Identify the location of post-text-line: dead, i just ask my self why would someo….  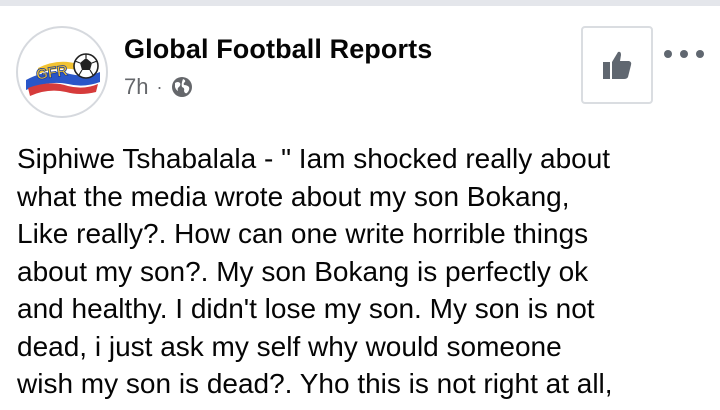
(289, 346).